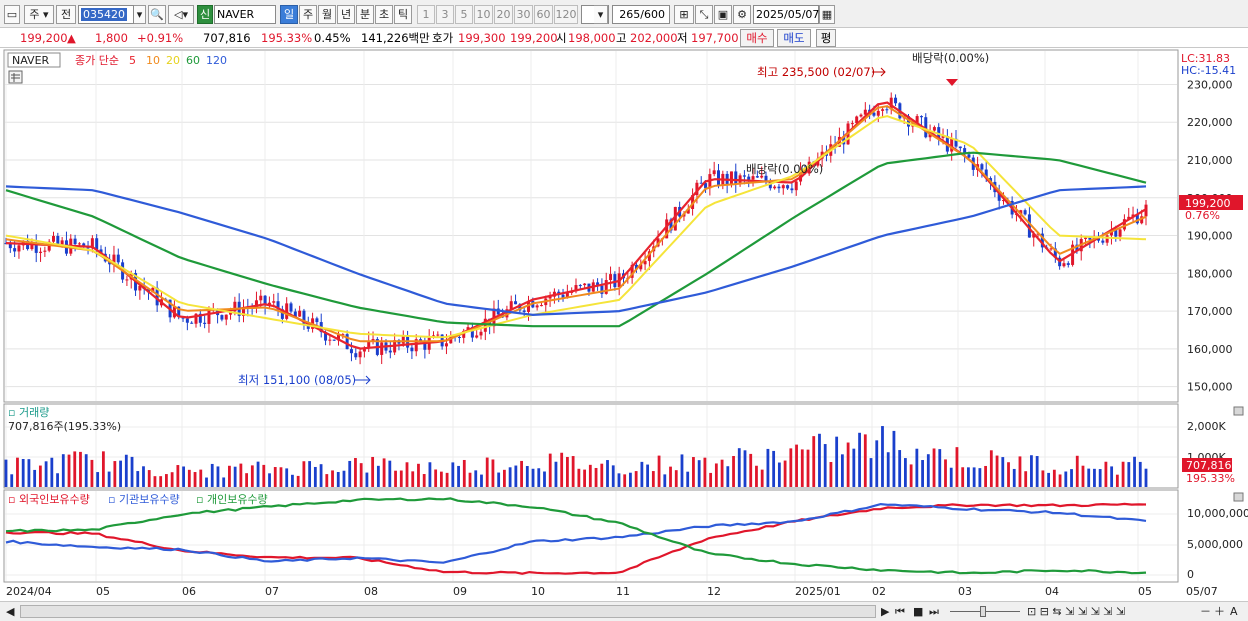 The width and height of the screenshot is (1248, 621). I want to click on scroll-first-icon: ⏮, so click(900, 612).